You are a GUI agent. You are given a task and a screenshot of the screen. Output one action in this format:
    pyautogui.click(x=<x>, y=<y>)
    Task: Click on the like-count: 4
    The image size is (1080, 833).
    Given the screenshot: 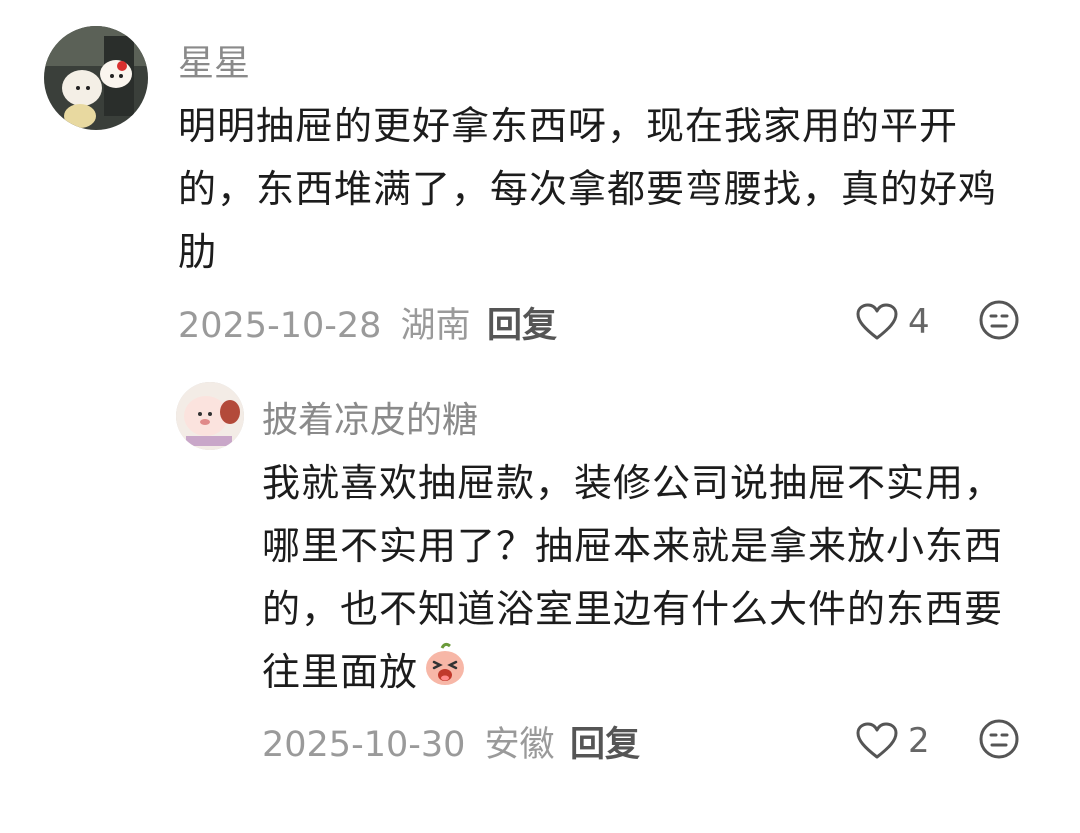 What is the action you would take?
    pyautogui.click(x=919, y=322)
    